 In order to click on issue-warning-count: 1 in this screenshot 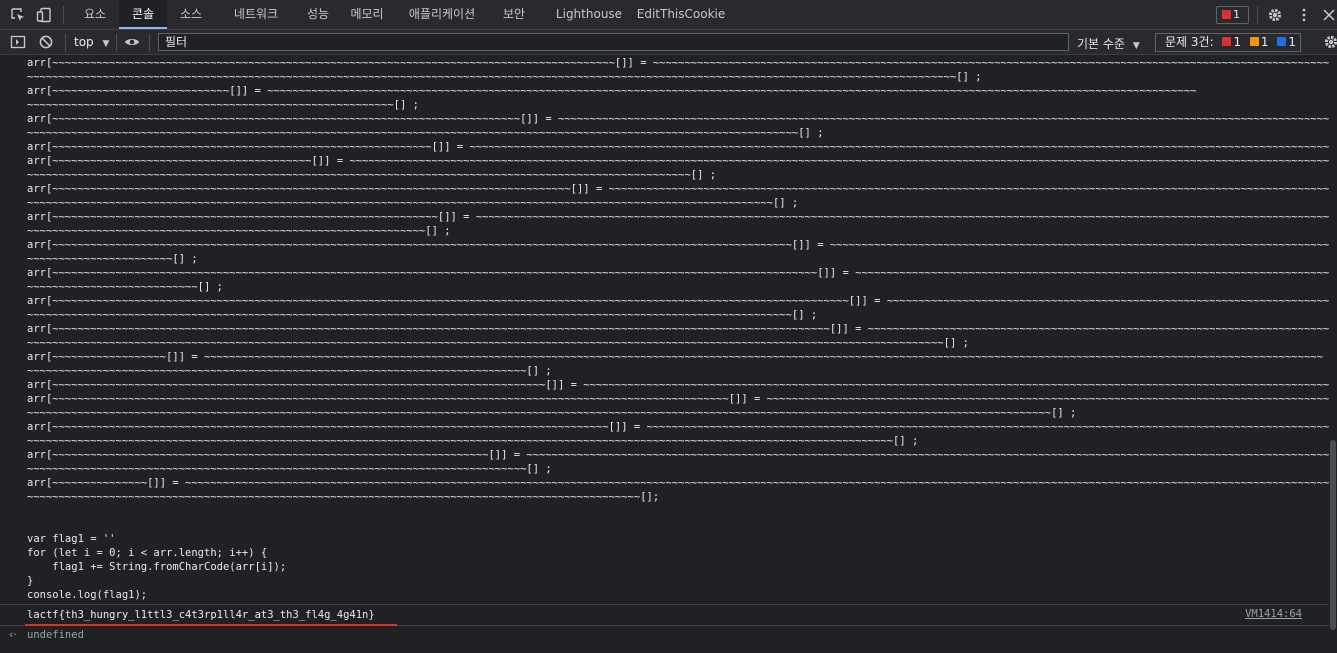, I will do `click(1264, 42)`.